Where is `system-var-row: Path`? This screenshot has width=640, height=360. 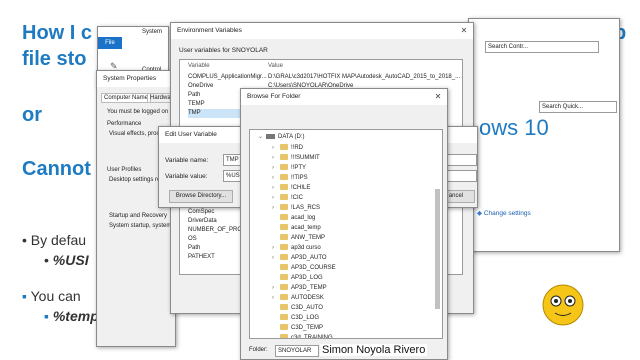
system-var-row: Path is located at coordinates (194, 248).